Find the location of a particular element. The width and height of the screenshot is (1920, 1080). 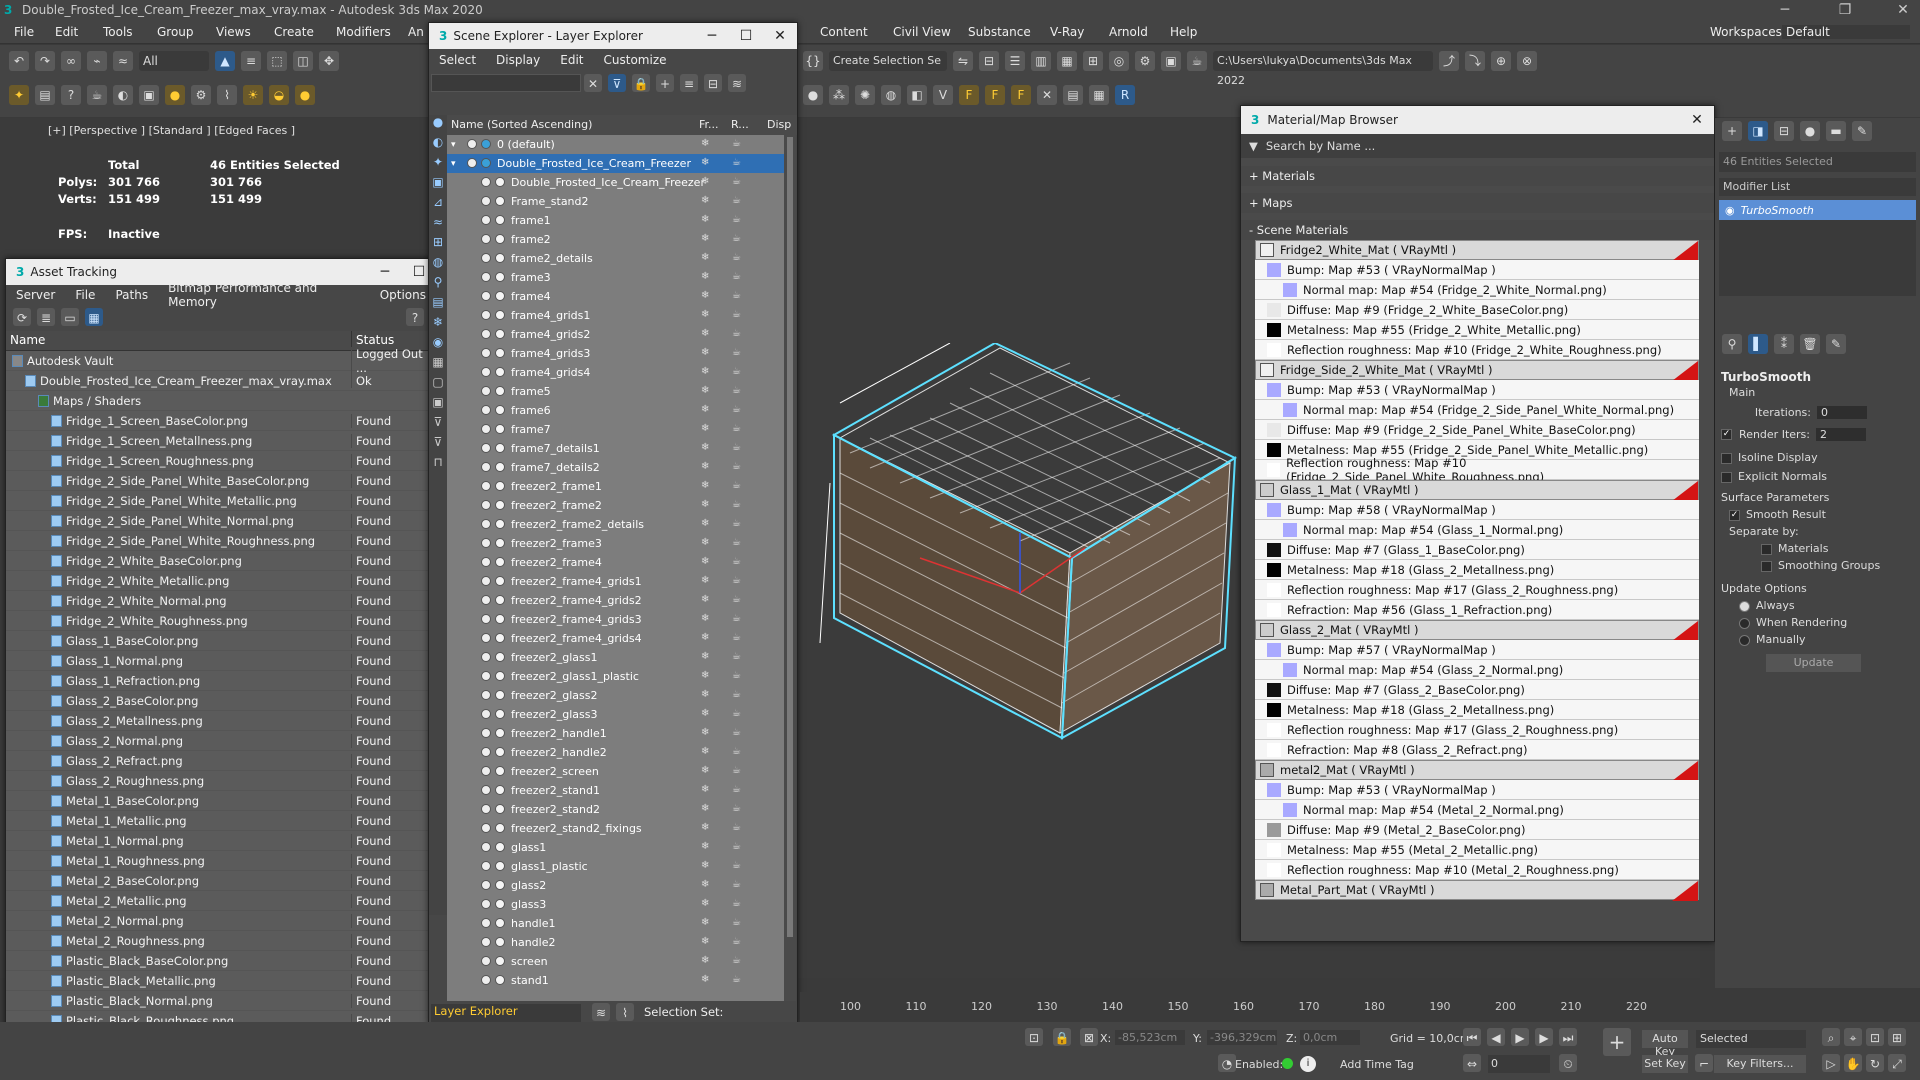

make-unique-icon: ⁑ is located at coordinates (1784, 344).